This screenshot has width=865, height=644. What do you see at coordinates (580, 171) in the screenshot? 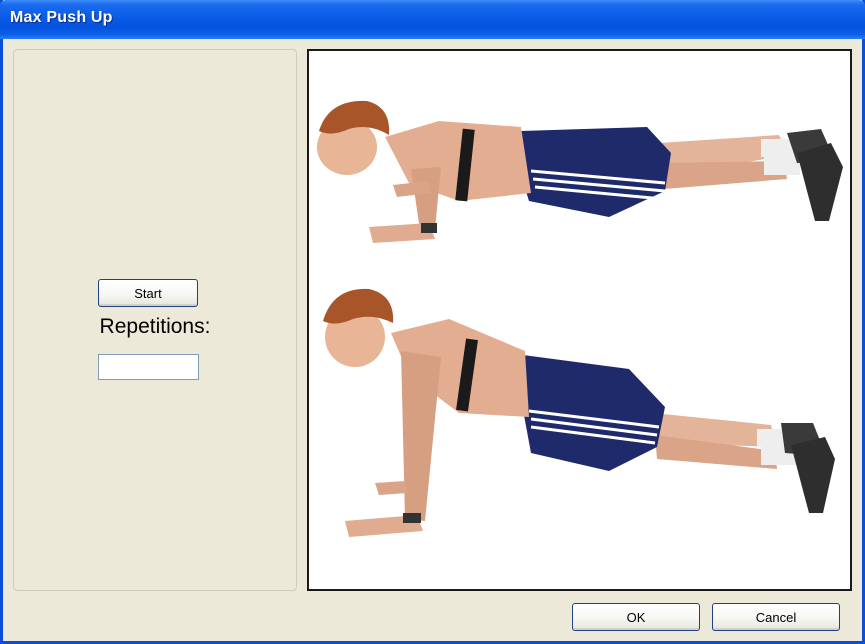
I see `pushup-down-figure` at bounding box center [580, 171].